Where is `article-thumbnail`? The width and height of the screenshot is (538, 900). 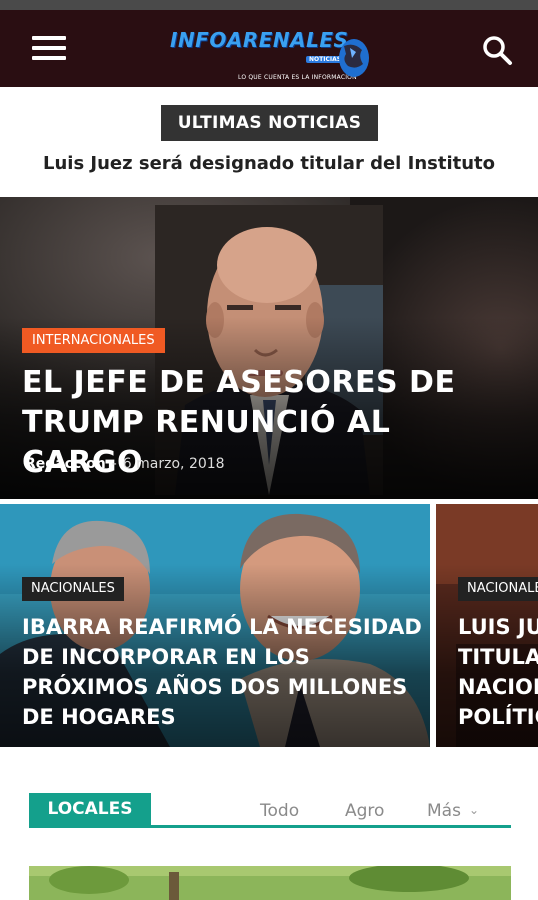
article-thumbnail is located at coordinates (270, 883).